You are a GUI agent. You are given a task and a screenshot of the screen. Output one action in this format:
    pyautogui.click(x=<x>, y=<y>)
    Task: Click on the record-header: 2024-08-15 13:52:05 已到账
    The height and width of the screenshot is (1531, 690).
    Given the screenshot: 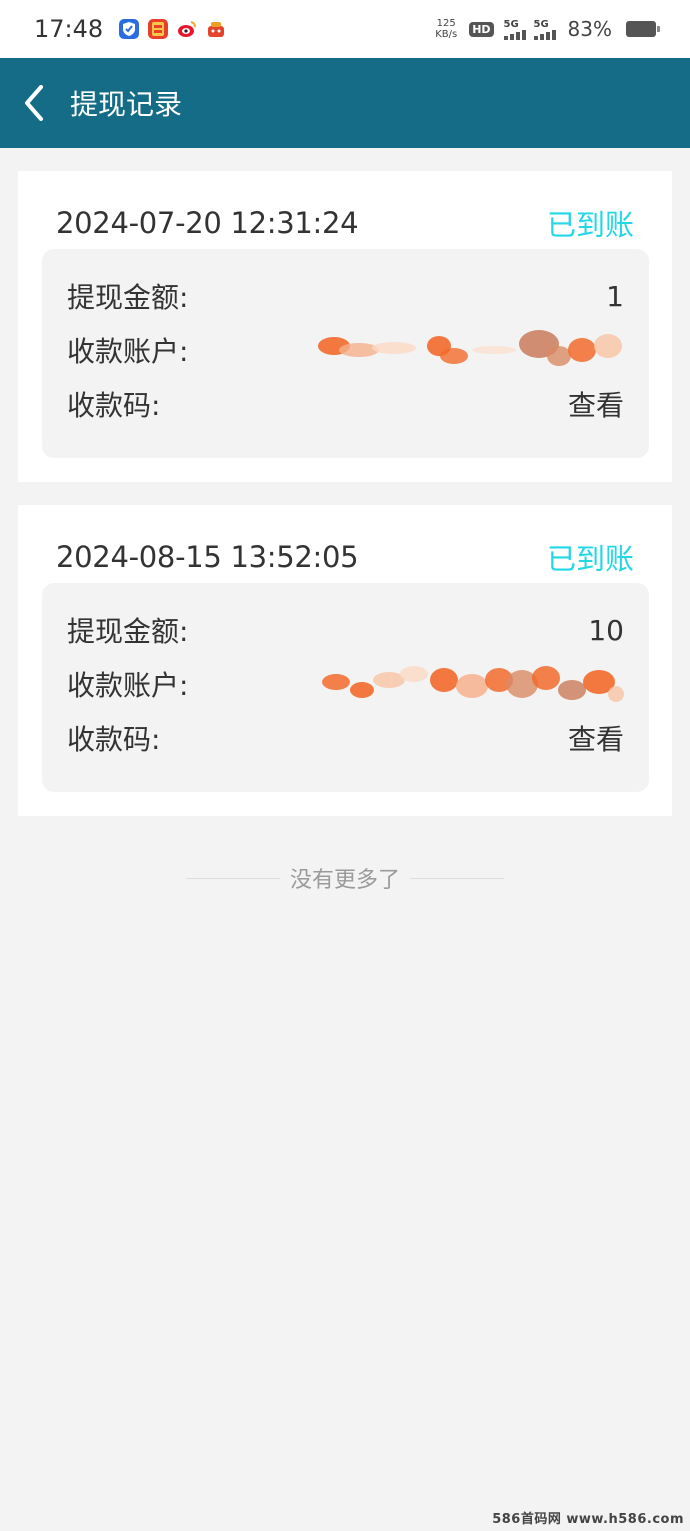 What is the action you would take?
    pyautogui.click(x=345, y=557)
    